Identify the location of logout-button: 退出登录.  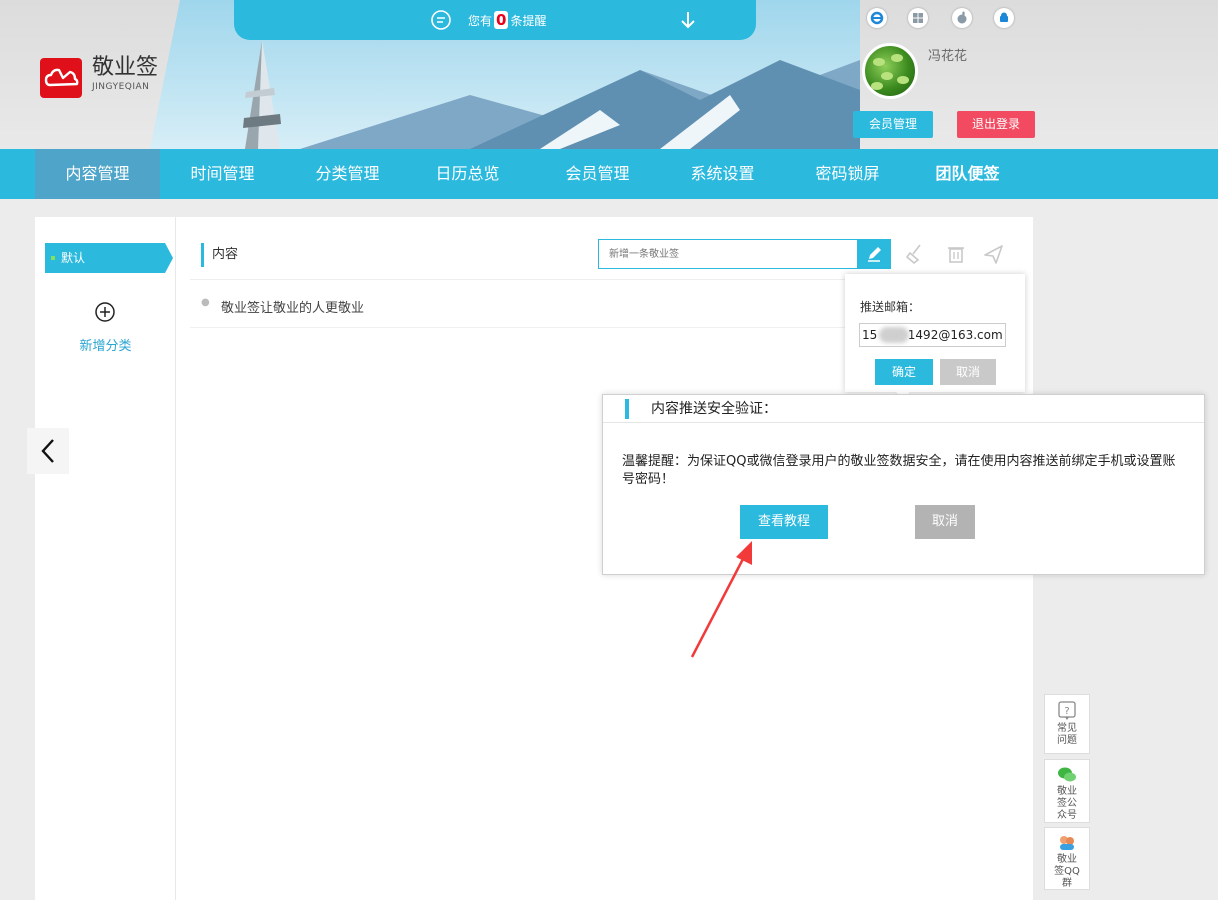
(996, 124).